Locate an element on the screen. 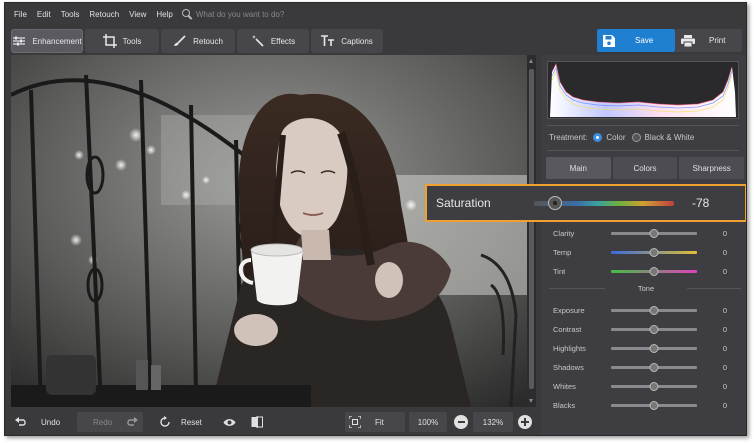 The width and height of the screenshot is (754, 443). exposure-slider-row: Exposure 0 is located at coordinates (648, 310).